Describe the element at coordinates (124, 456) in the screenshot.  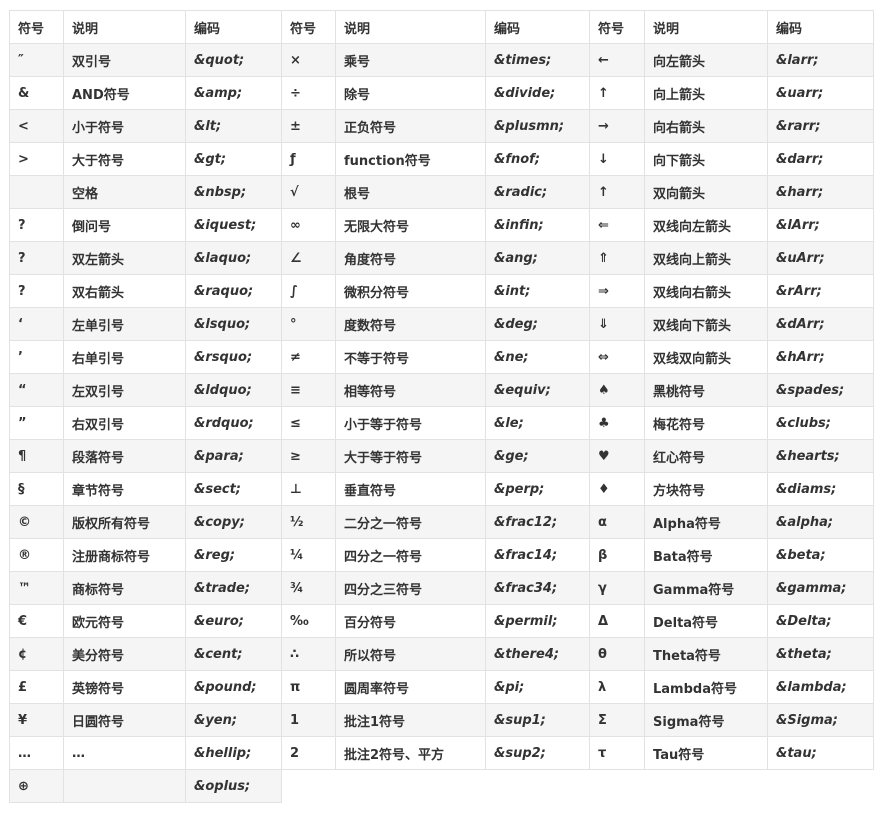
I see `description-cell: 段落符号` at that location.